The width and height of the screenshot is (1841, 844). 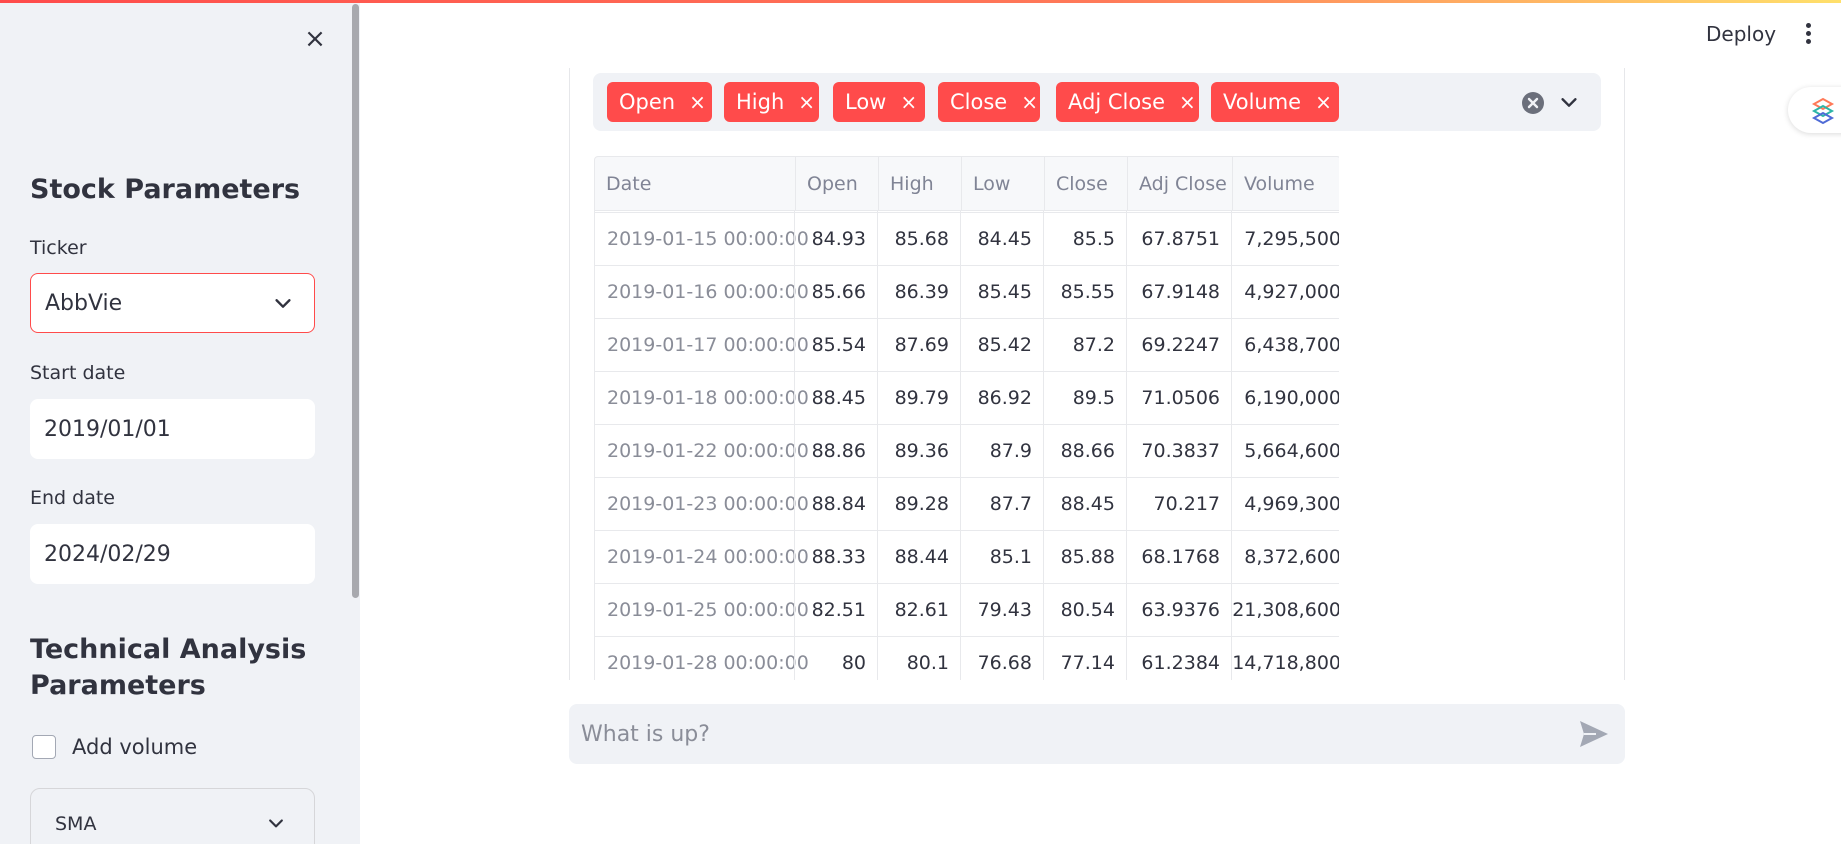 What do you see at coordinates (1285, 451) in the screenshot?
I see `cell-volume: 5,664,600` at bounding box center [1285, 451].